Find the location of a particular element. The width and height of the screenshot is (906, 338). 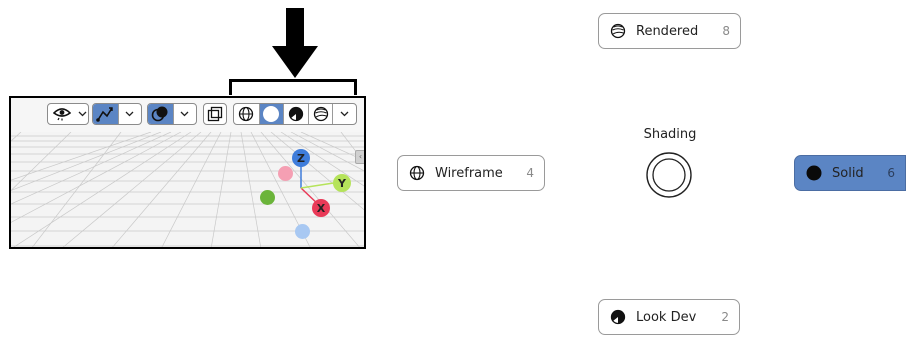

gizmo-toggle-group is located at coordinates (117, 114).